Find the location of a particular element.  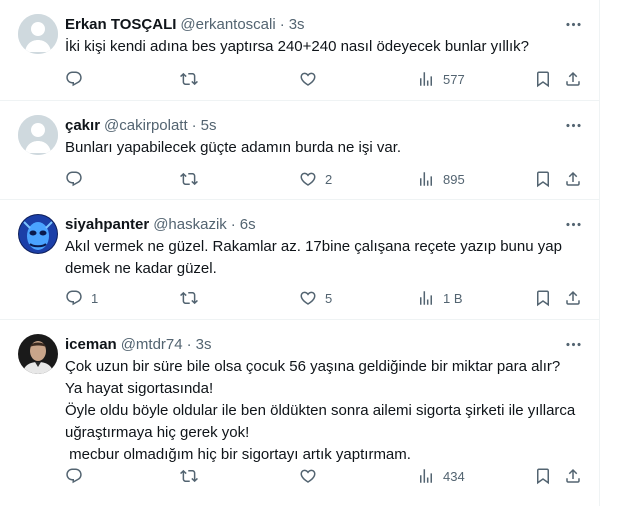

tweet-header: siyahpanter @haskazik · 6s is located at coordinates (160, 224).